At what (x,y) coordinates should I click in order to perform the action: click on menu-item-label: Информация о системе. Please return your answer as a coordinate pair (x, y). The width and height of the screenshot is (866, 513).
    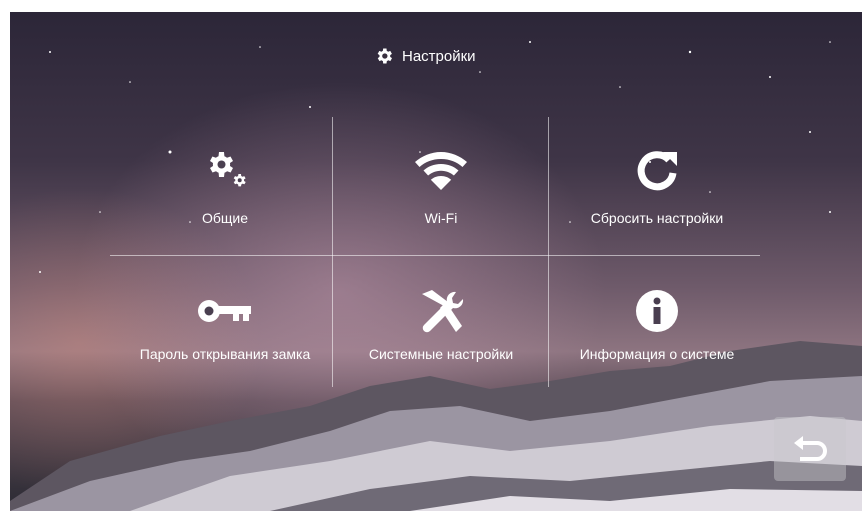
    Looking at the image, I should click on (657, 354).